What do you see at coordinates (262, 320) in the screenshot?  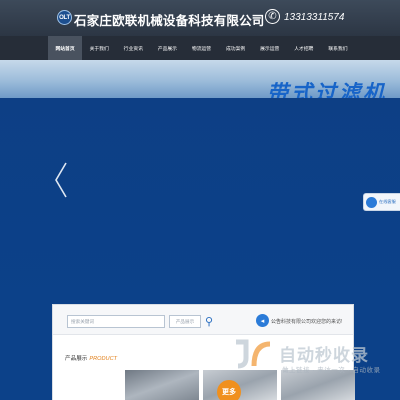 I see `speaker-icon: ◂` at bounding box center [262, 320].